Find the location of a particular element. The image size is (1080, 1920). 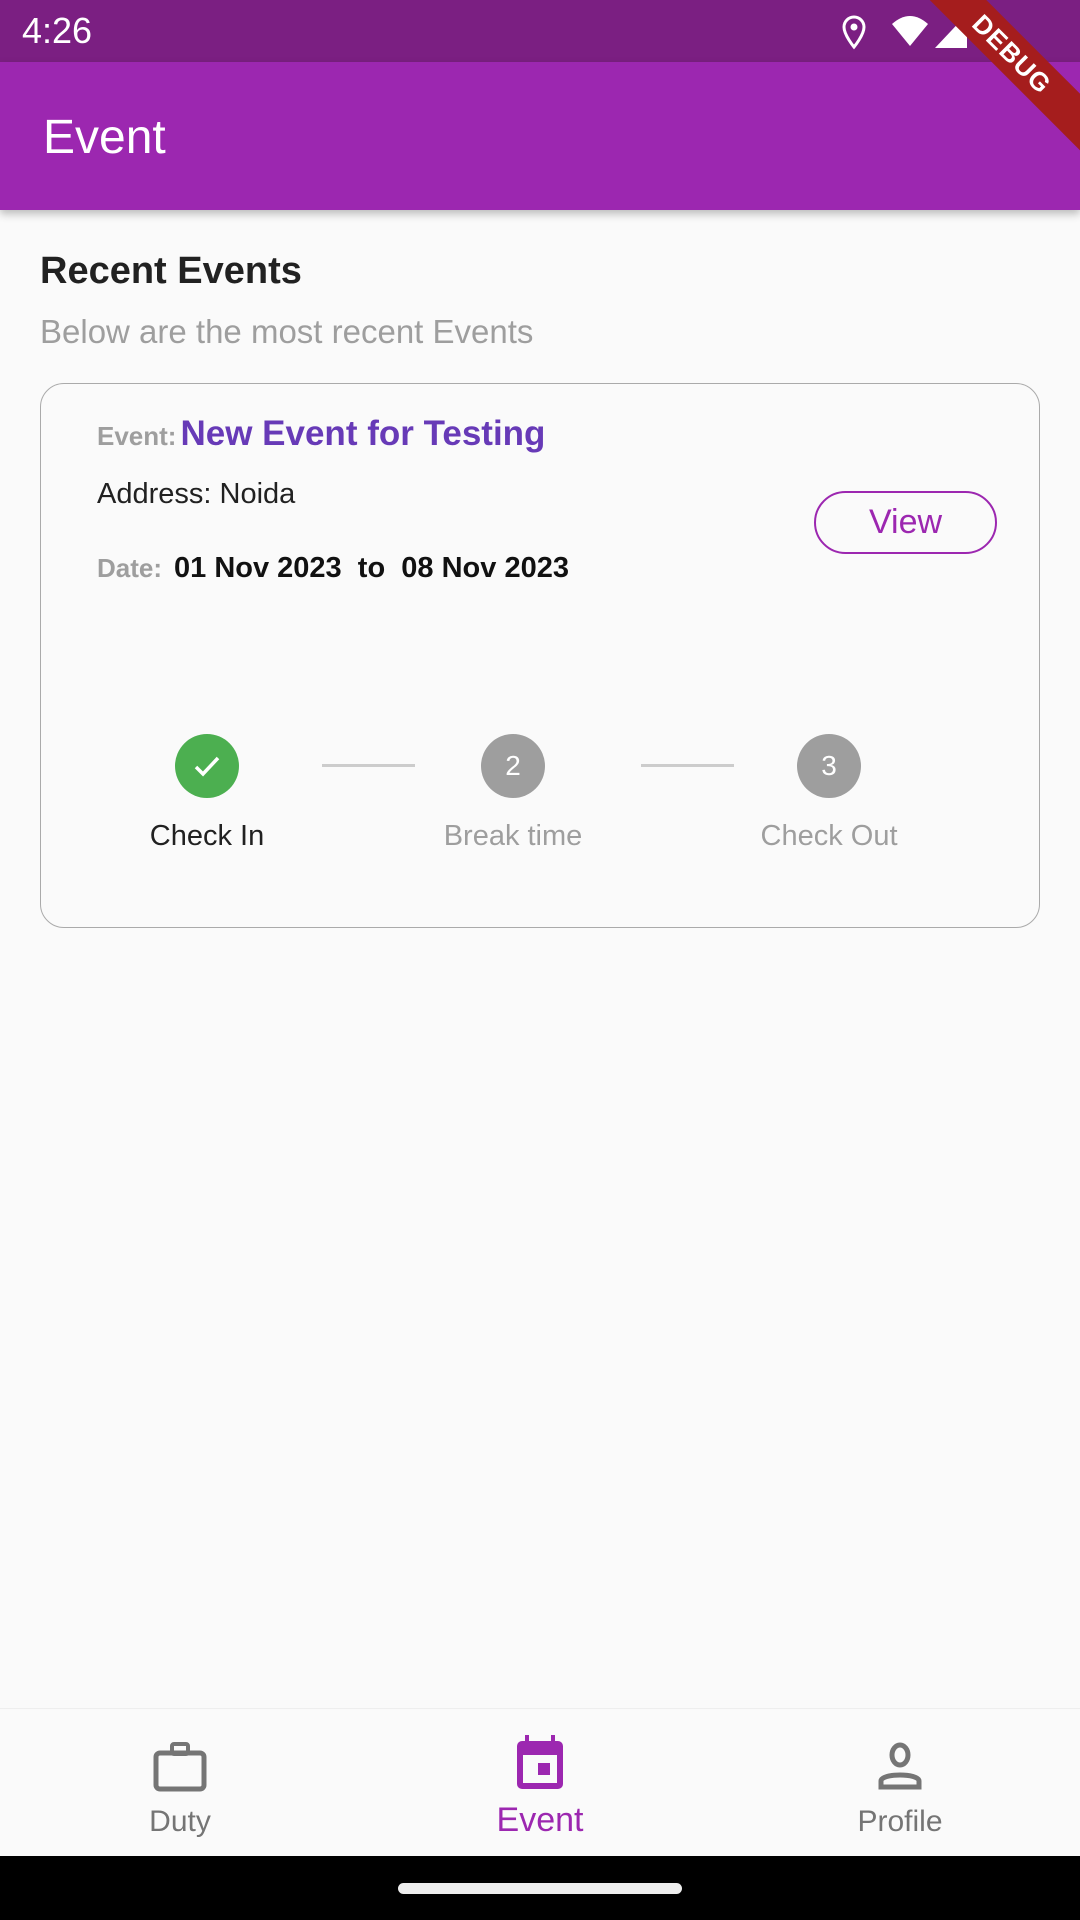

bottom-nav: Duty Event Profile is located at coordinates (540, 1782).